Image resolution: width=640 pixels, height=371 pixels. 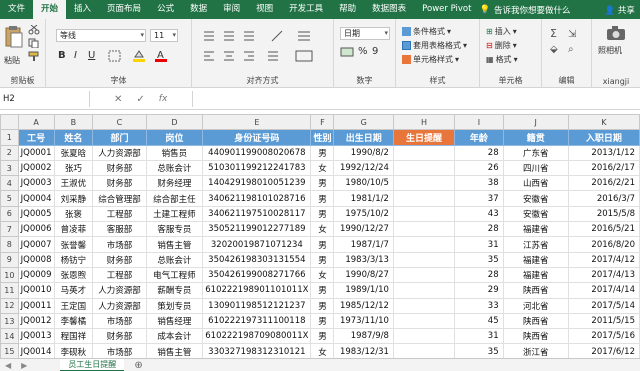 I want to click on table-cell: 陕西省, so click(x=535, y=336).